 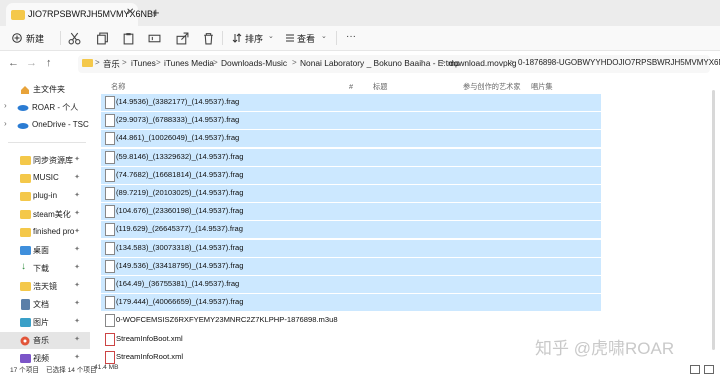 I want to click on column-title: 标题, so click(x=380, y=87).